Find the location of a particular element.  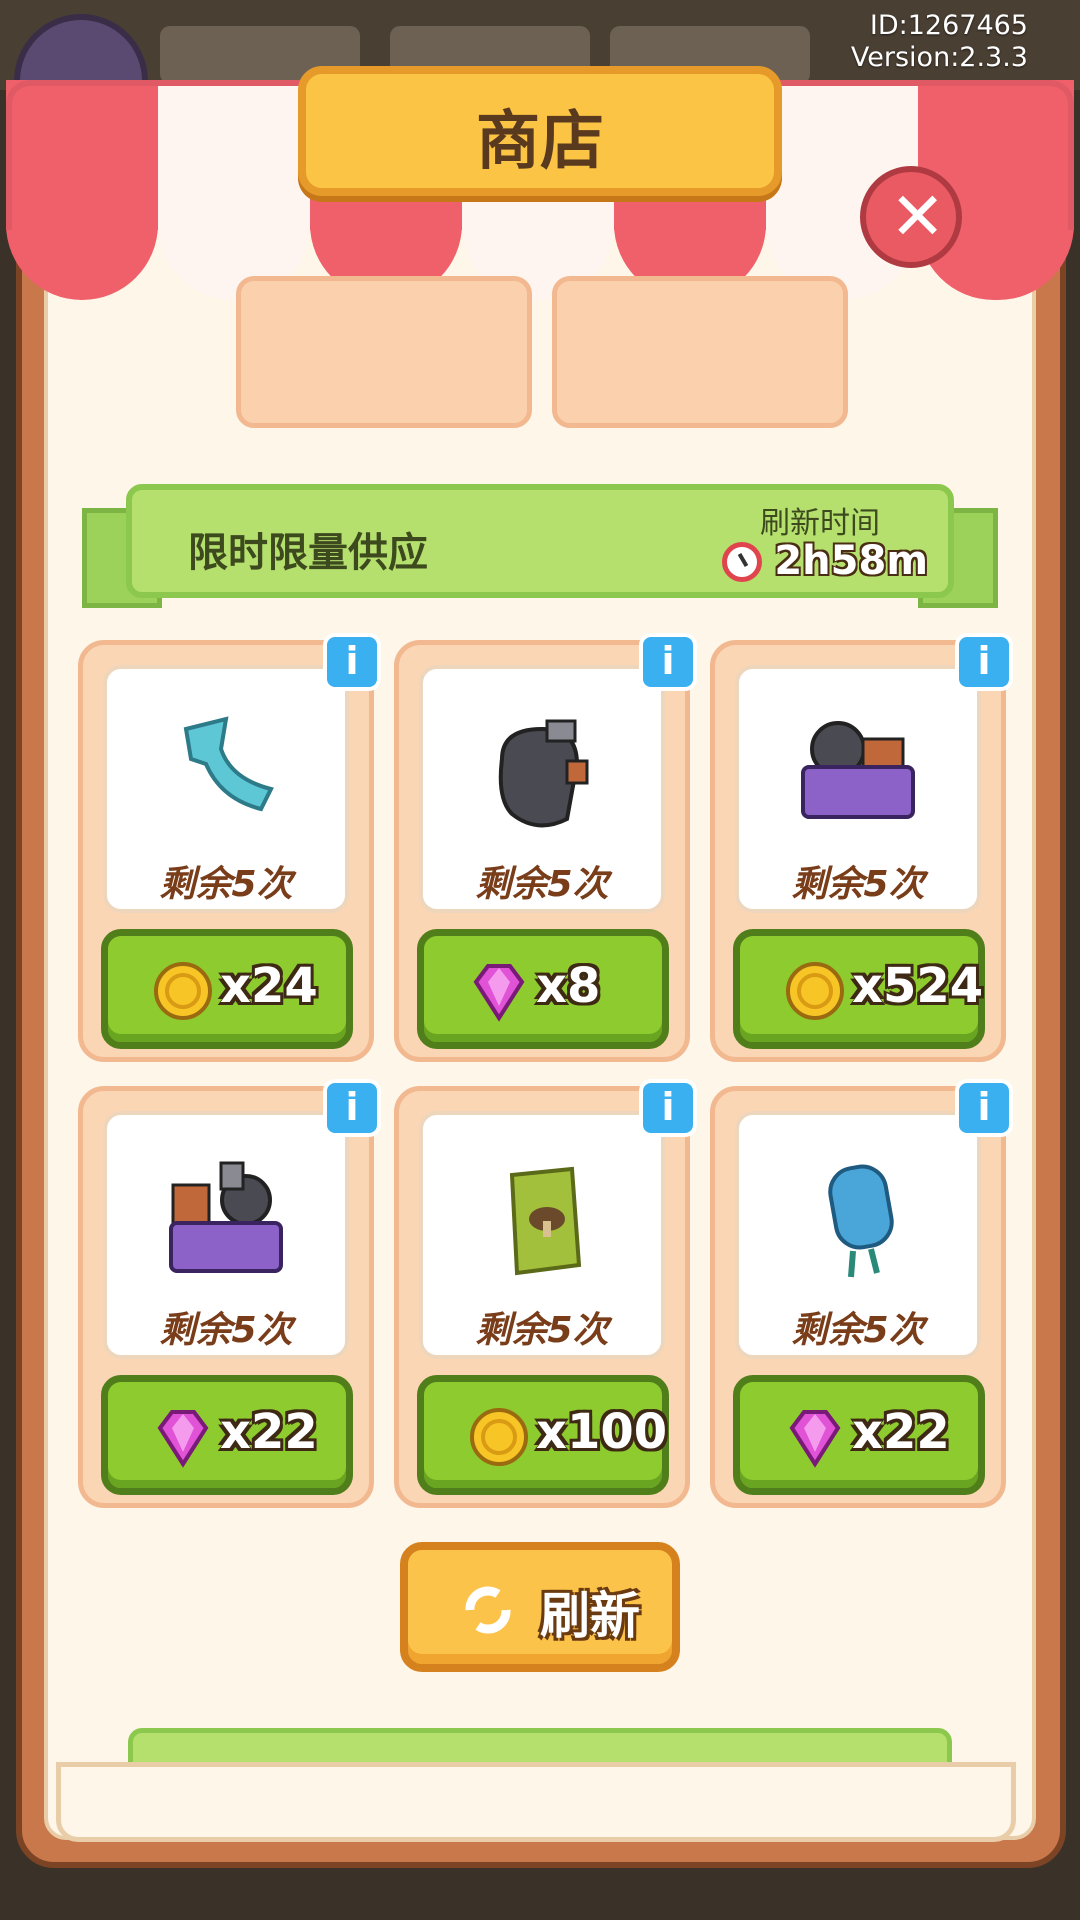

scroll-base is located at coordinates (536, 1802).